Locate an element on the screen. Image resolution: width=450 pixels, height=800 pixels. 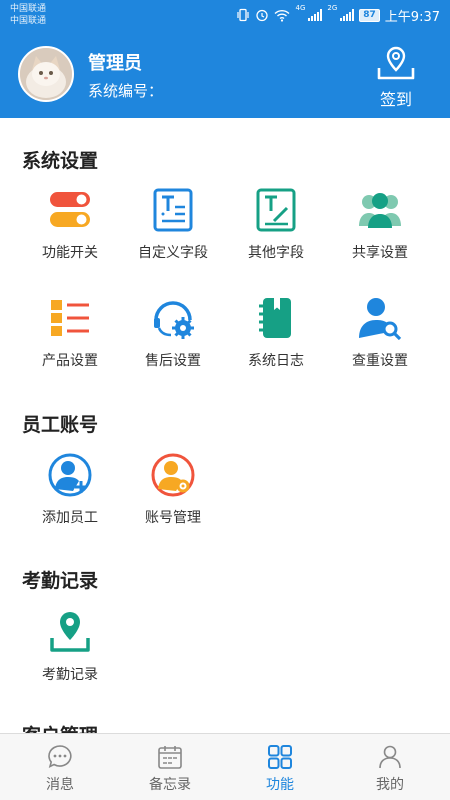
account-management-label: 账号管理 is located at coordinates (173, 518).